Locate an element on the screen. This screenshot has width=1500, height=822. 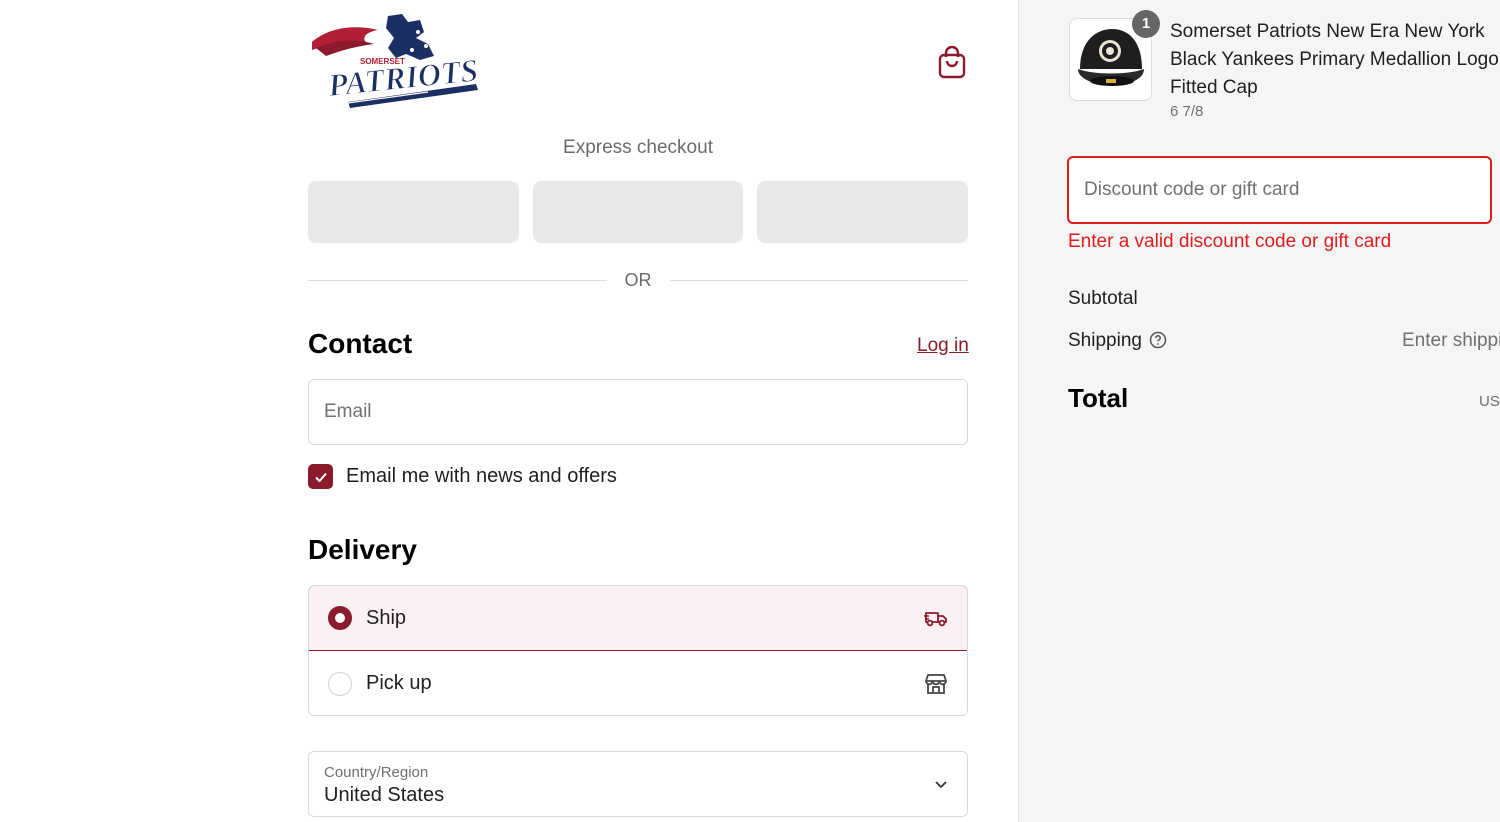
express-checkout-title: Express checkout is located at coordinates (638, 147).